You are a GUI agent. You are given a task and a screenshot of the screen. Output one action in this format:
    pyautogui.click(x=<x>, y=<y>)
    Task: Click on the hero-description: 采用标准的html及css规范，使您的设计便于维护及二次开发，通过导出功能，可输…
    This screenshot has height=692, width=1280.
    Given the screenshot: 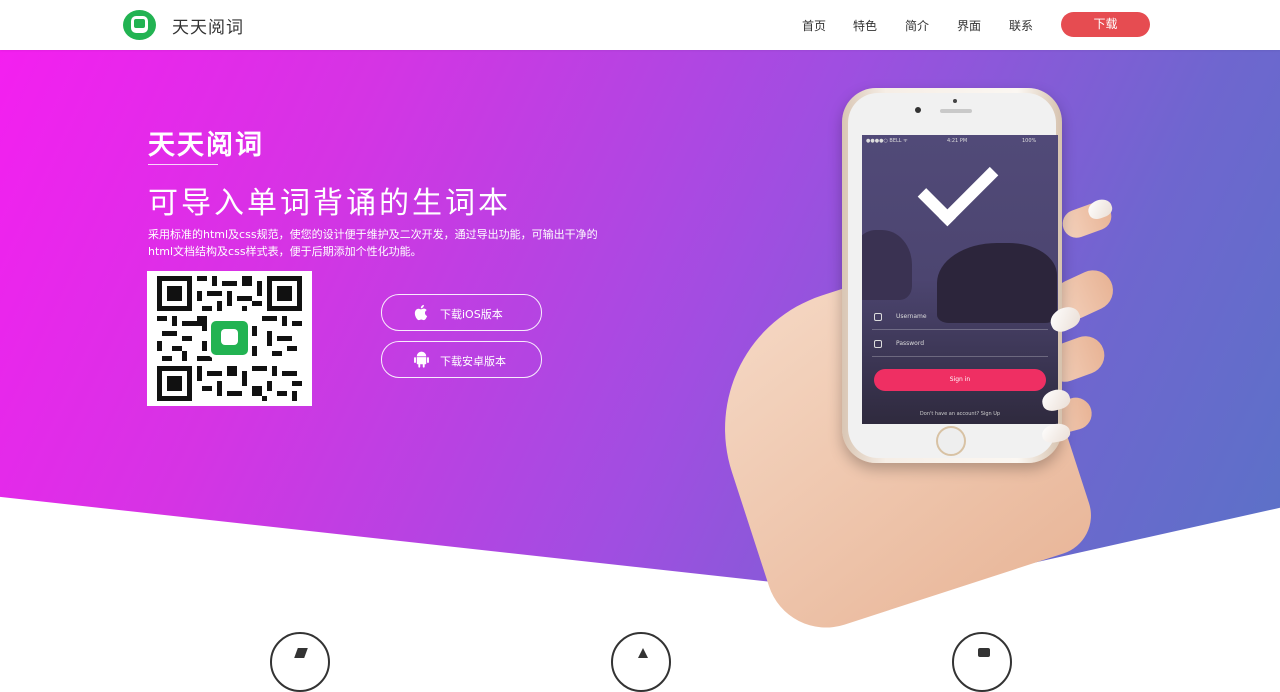 What is the action you would take?
    pyautogui.click(x=373, y=243)
    